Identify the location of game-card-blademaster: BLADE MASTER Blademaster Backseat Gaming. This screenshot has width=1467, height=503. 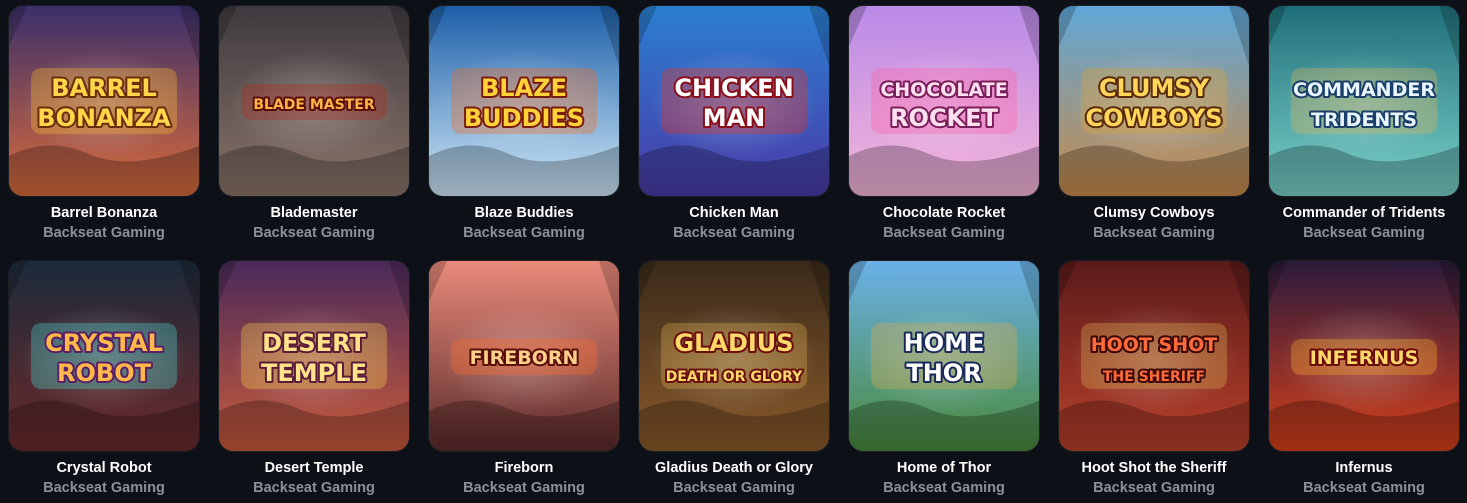
(314, 124).